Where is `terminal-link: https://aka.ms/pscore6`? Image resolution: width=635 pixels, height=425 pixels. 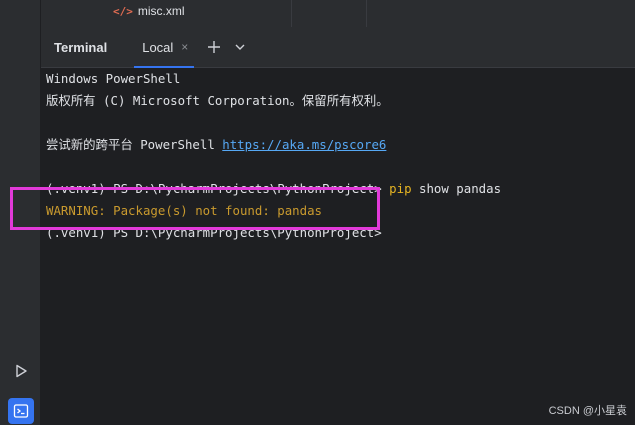 terminal-link: https://aka.ms/pscore6 is located at coordinates (304, 144).